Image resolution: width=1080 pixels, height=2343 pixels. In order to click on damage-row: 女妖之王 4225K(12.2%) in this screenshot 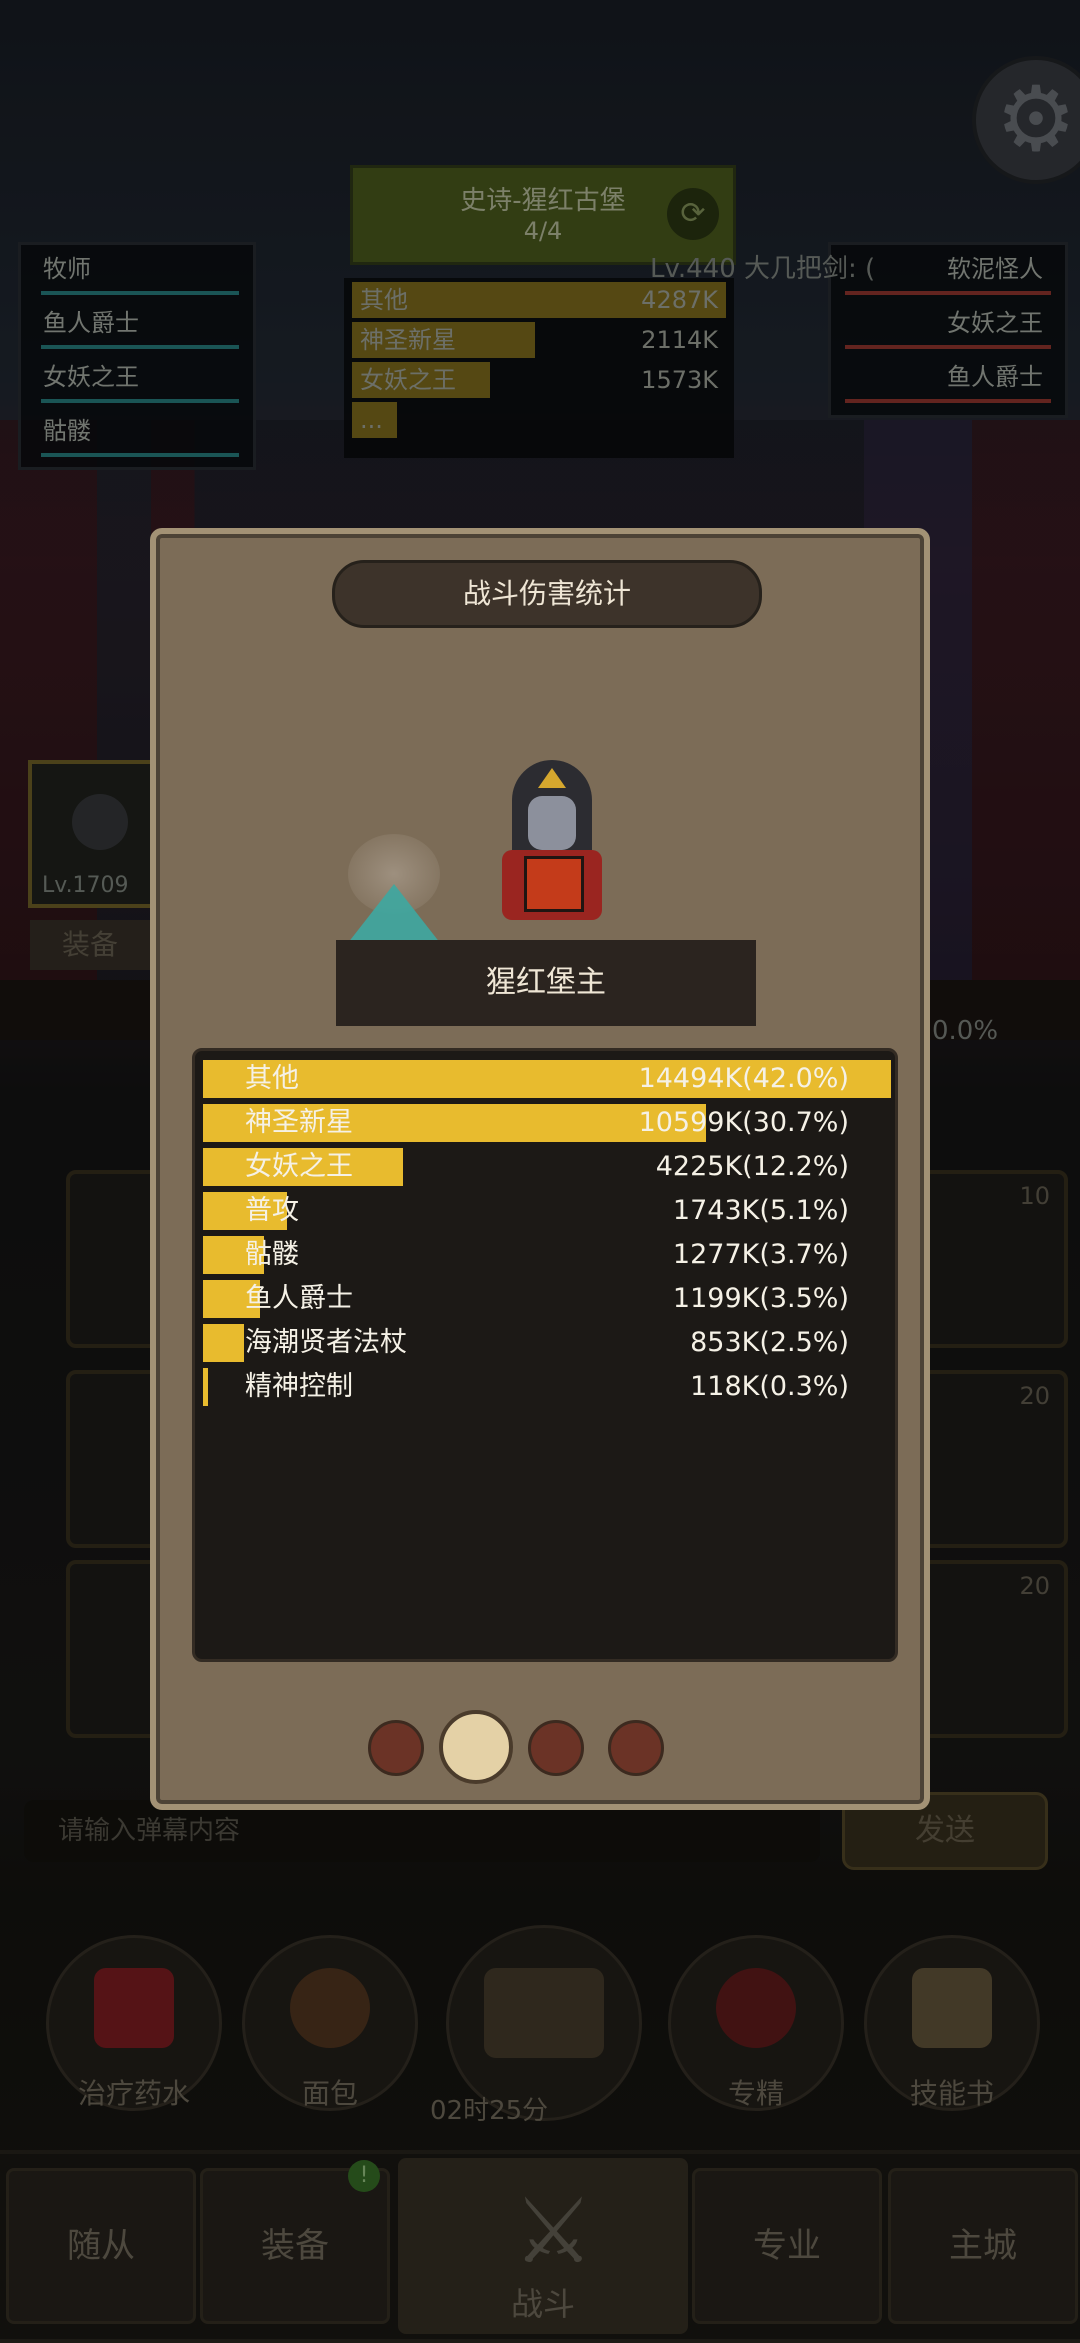, I will do `click(545, 1167)`.